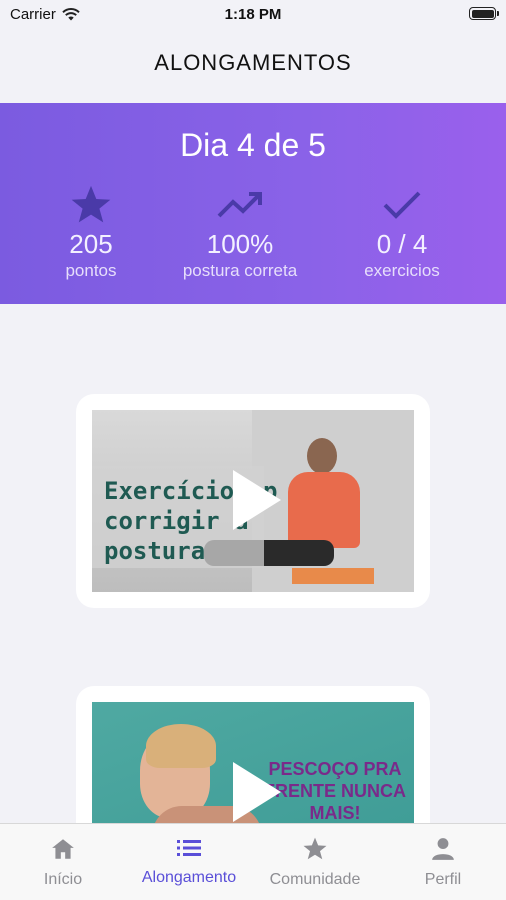 This screenshot has width=506, height=900. I want to click on person-figure, so click(322, 456).